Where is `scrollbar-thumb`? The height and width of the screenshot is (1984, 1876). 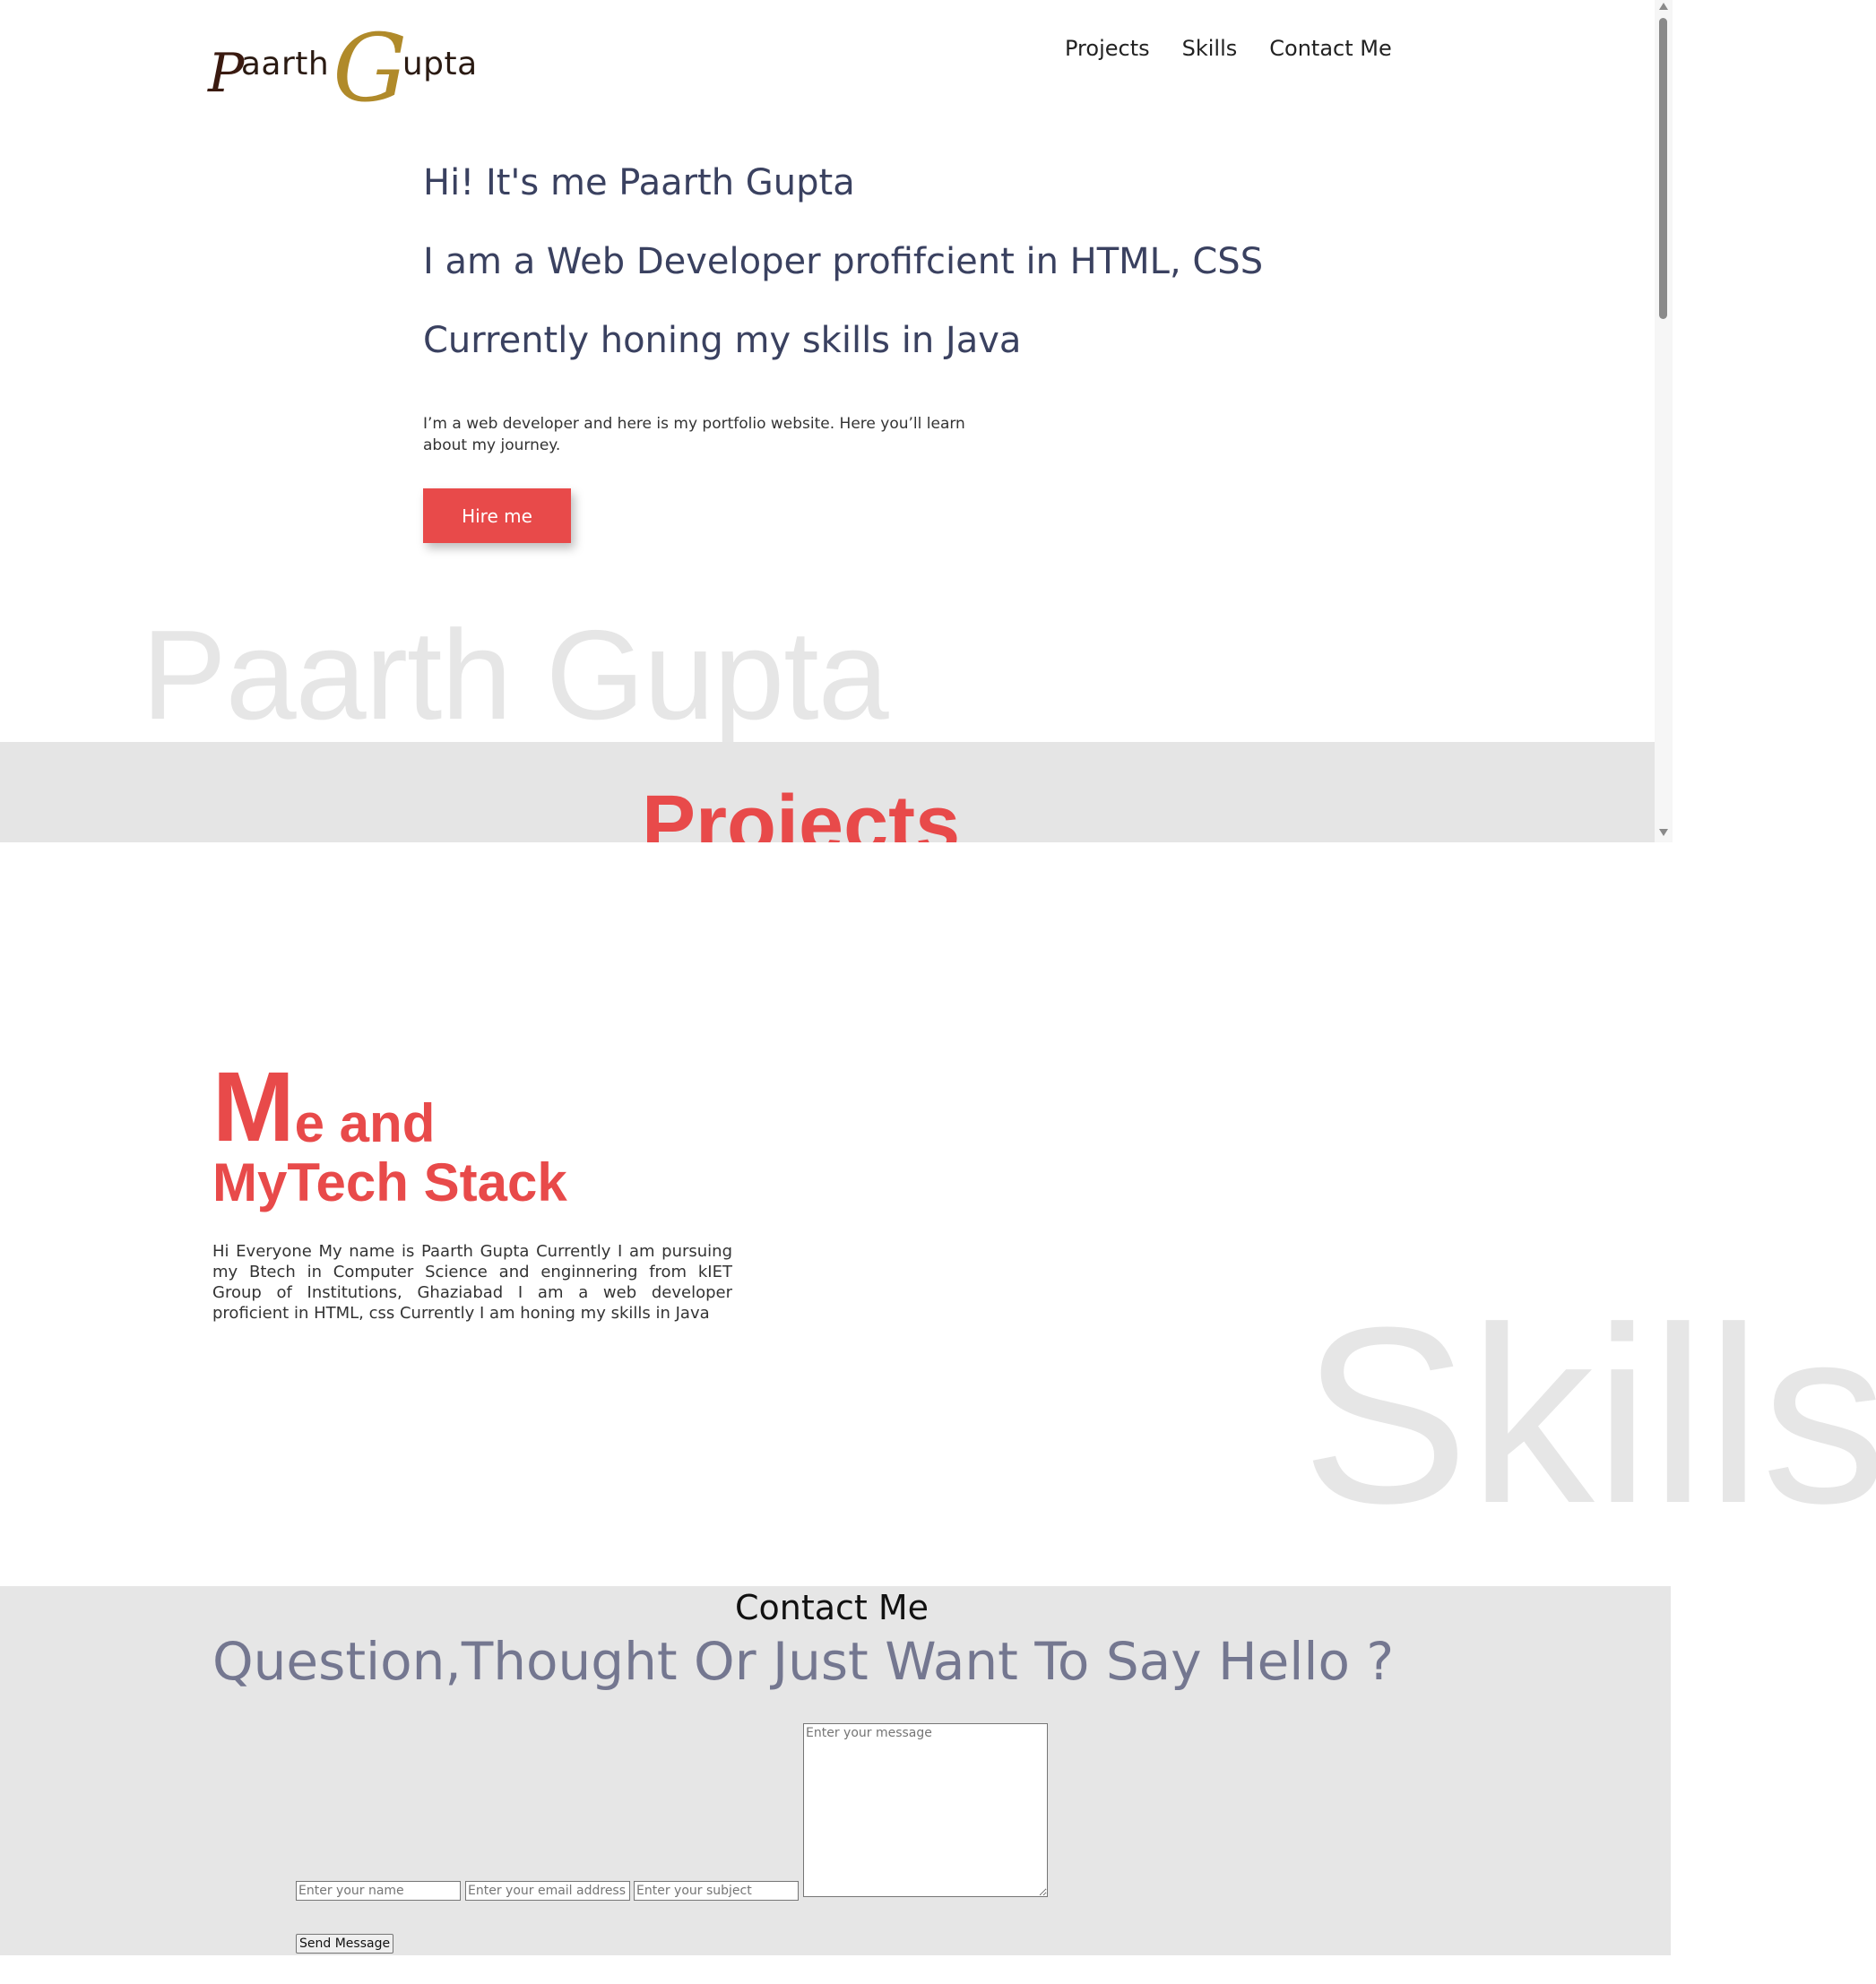
scrollbar-thumb is located at coordinates (1663, 168).